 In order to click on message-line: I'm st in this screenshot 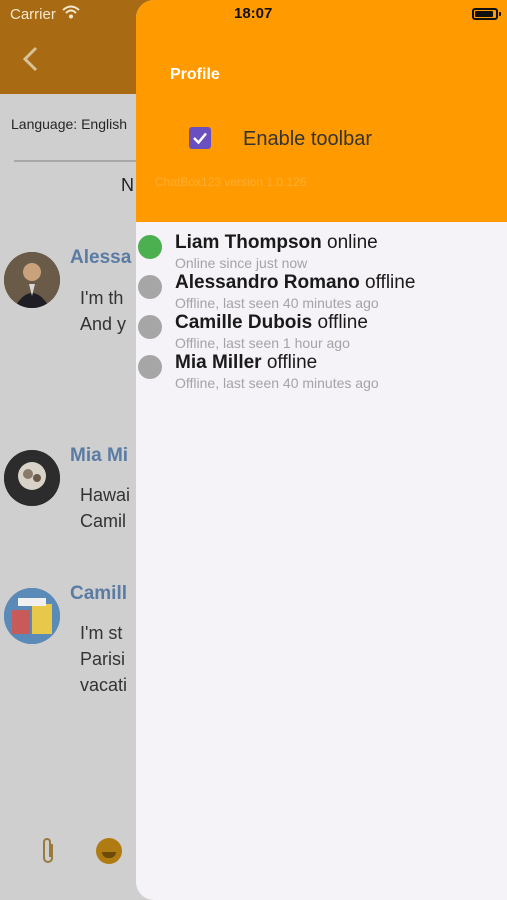, I will do `click(101, 633)`.